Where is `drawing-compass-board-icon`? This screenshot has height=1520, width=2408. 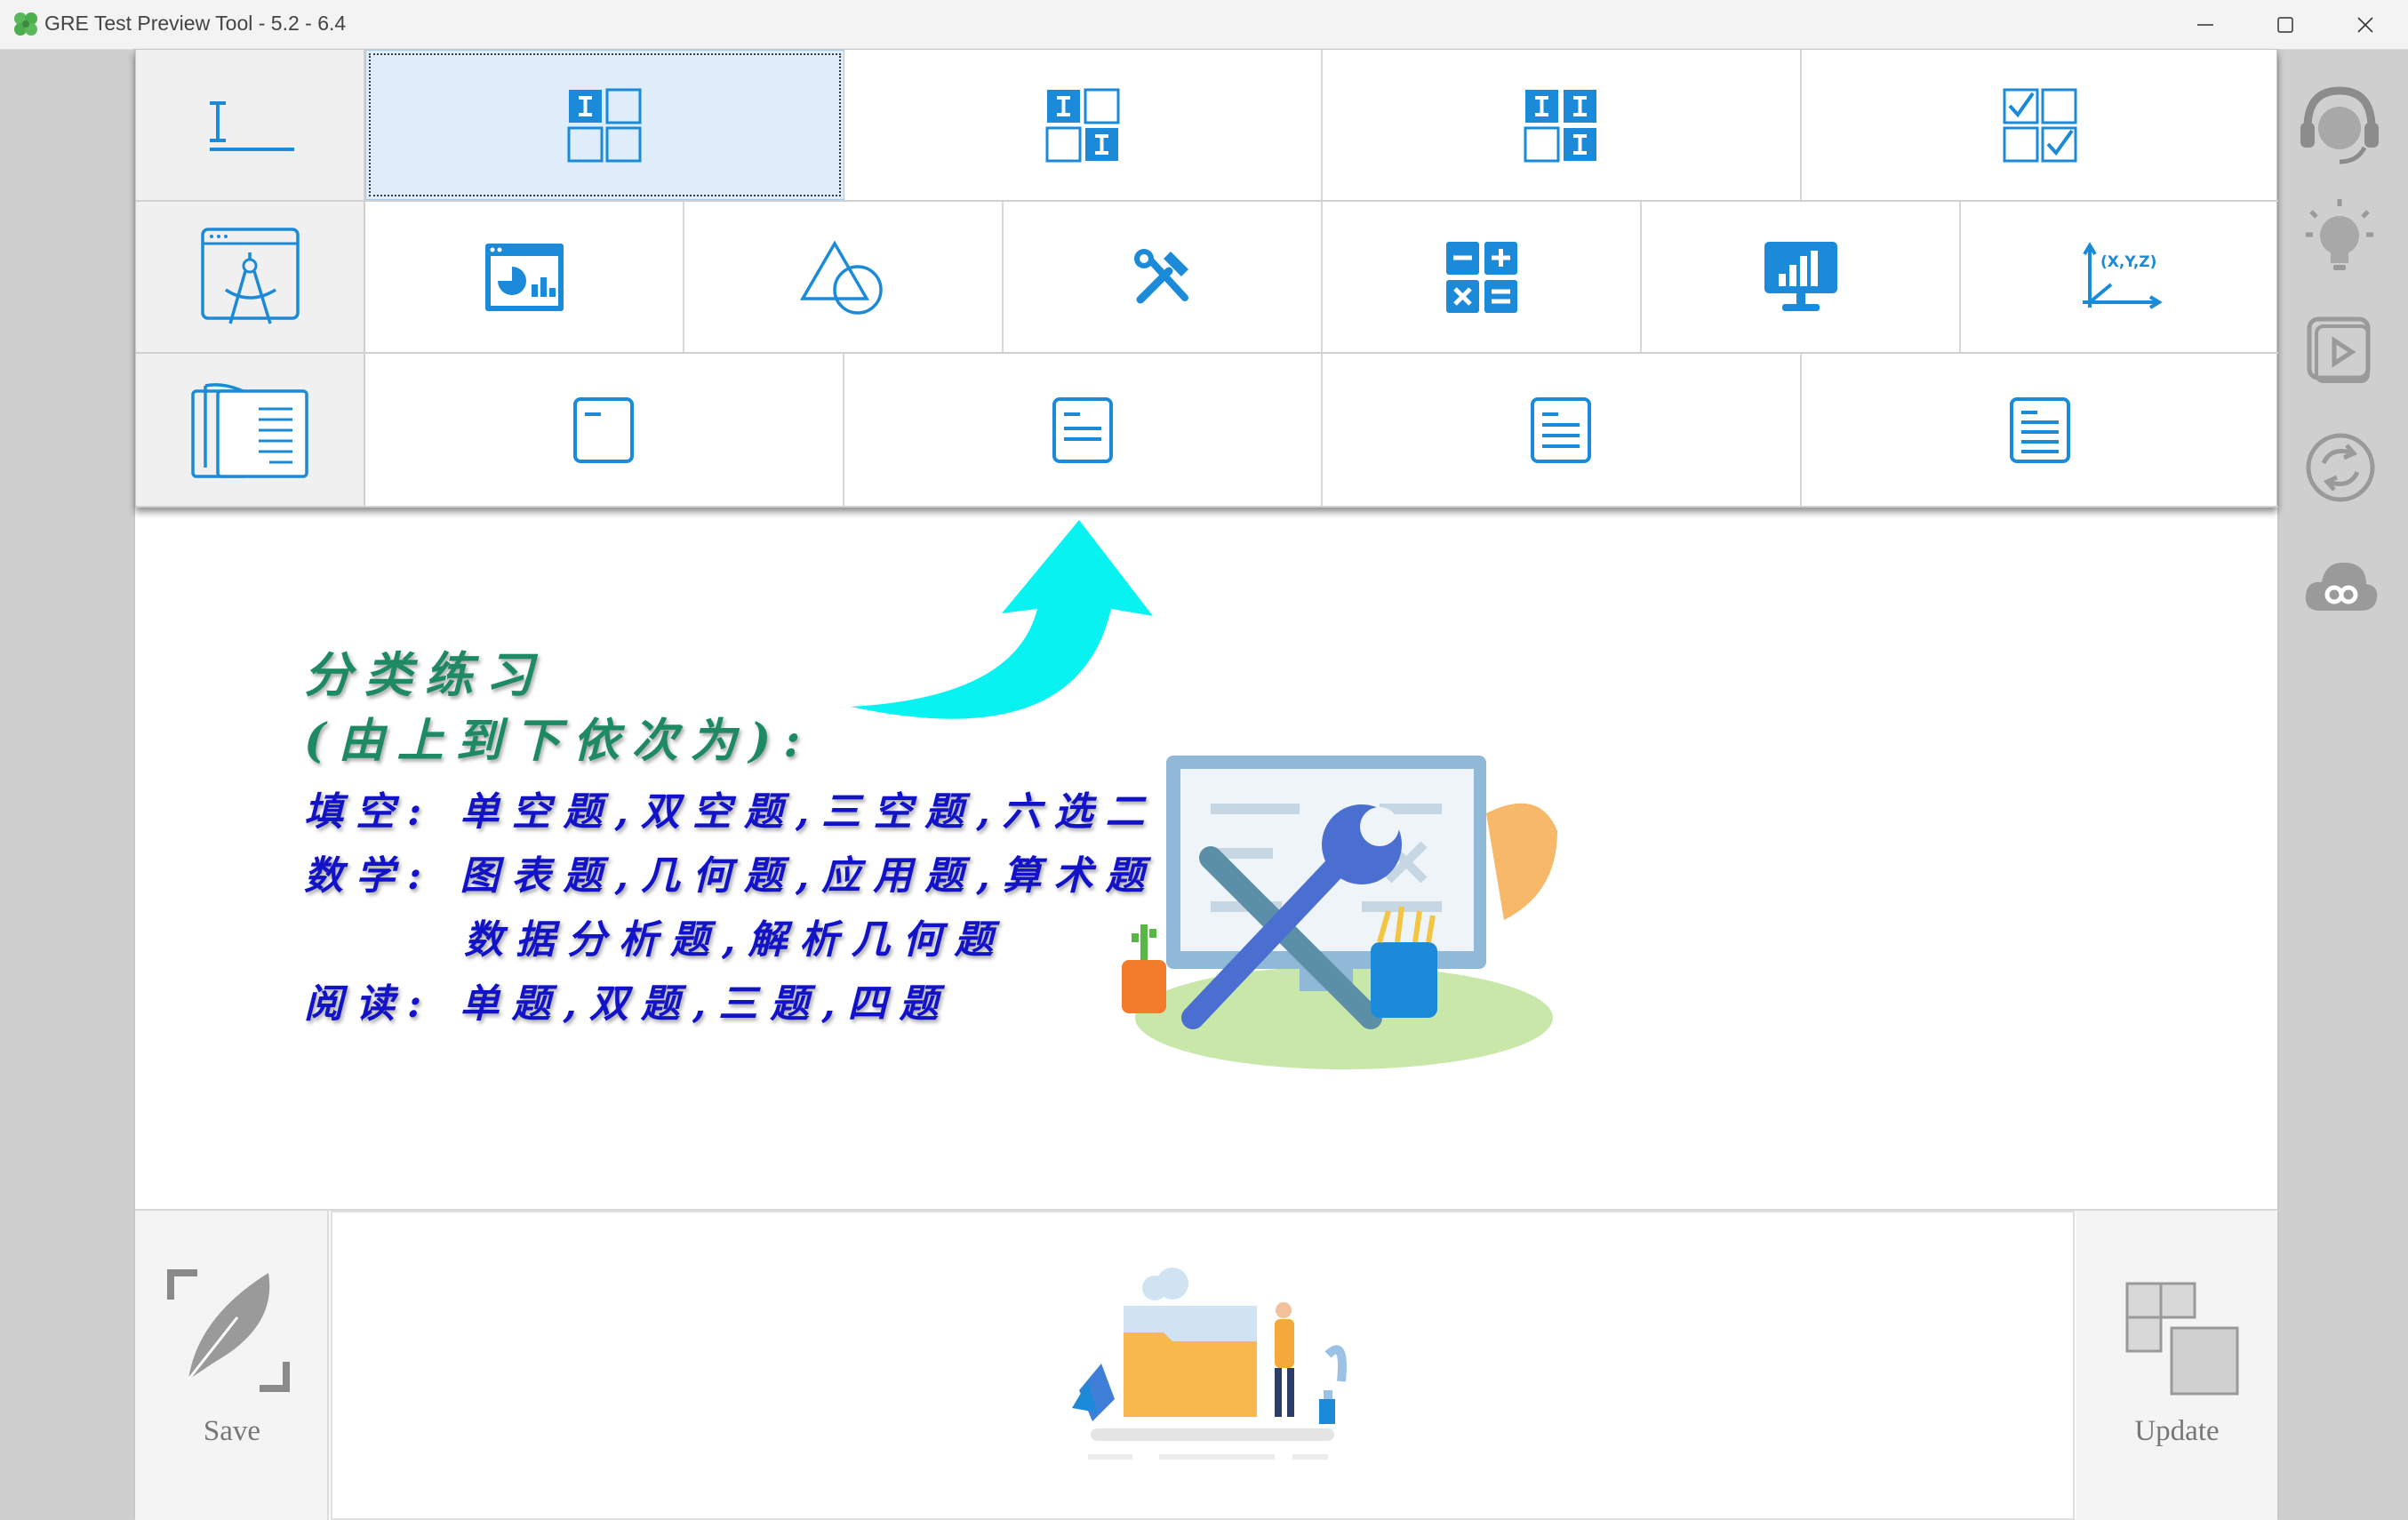
drawing-compass-board-icon is located at coordinates (250, 276).